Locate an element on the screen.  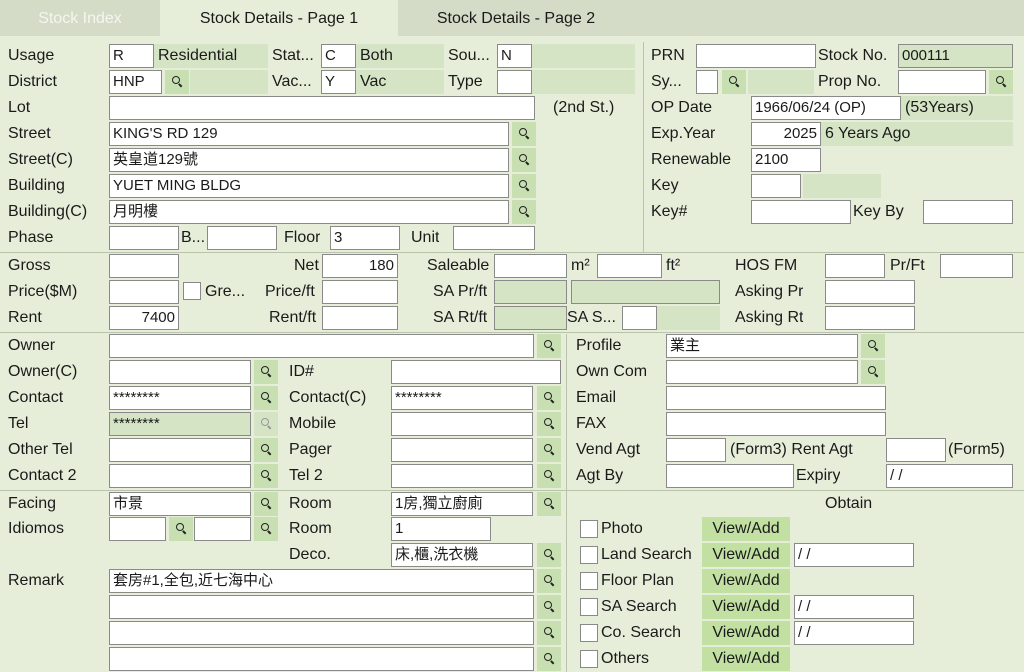
op-date-input: 1966/06/24 (OP) is located at coordinates (826, 108).